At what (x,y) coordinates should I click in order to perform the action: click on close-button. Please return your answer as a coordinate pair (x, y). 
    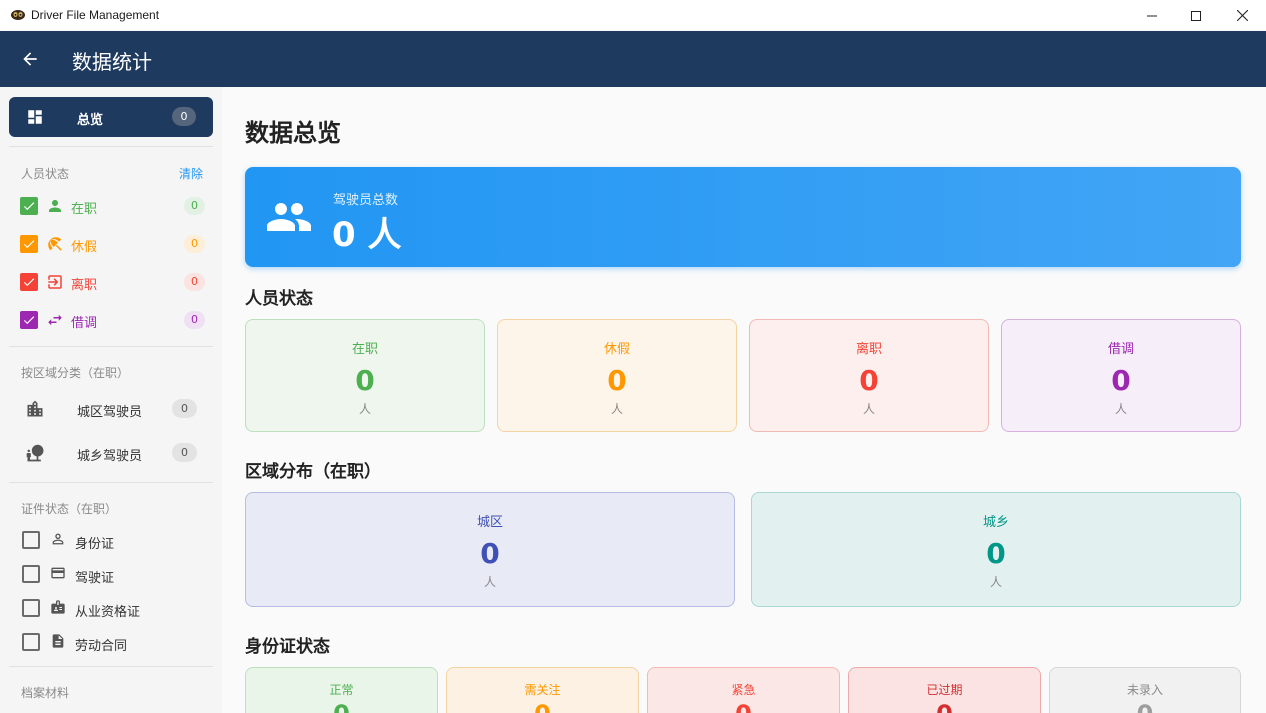
    Looking at the image, I should click on (1242, 15).